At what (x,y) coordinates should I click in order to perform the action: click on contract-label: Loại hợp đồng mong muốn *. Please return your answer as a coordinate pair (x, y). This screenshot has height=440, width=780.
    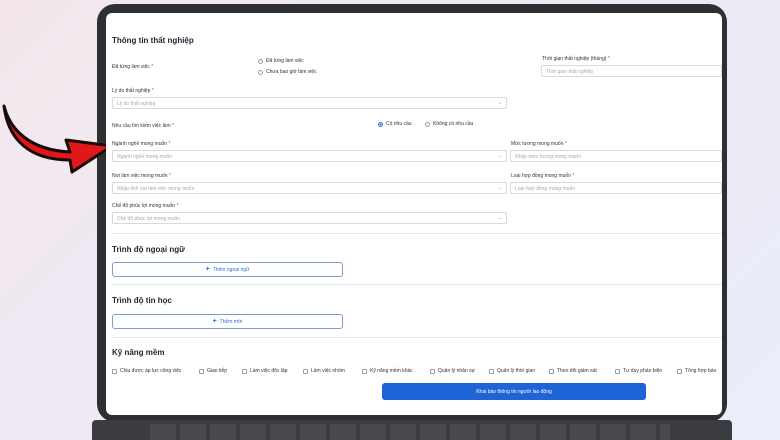
    Looking at the image, I should click on (543, 176).